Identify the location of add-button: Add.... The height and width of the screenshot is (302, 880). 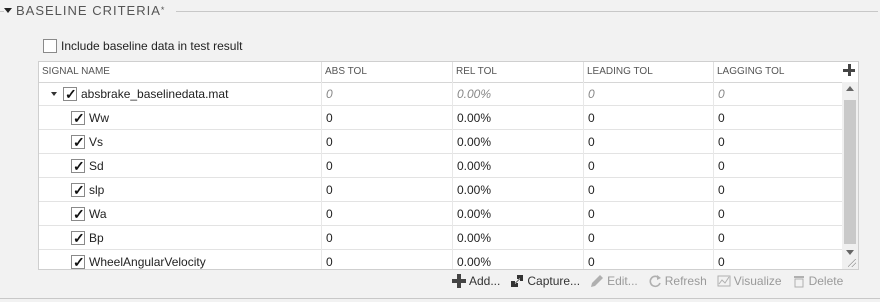
(476, 281).